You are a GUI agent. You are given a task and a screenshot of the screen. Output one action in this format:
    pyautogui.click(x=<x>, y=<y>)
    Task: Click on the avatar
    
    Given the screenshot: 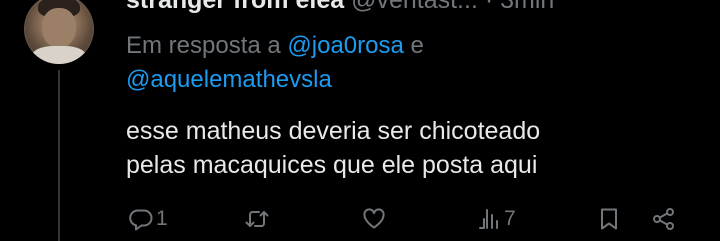 What is the action you would take?
    pyautogui.click(x=59, y=32)
    